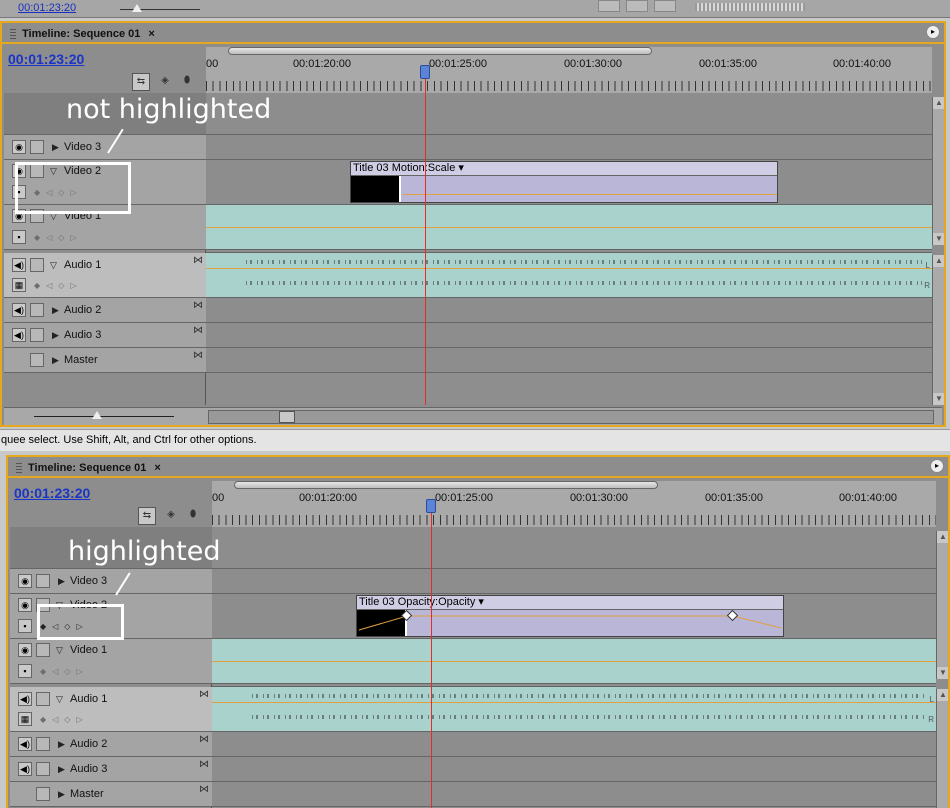 The height and width of the screenshot is (808, 950). I want to click on lane-video-2: Title 03 Motion:Scale ▾, so click(569, 182).